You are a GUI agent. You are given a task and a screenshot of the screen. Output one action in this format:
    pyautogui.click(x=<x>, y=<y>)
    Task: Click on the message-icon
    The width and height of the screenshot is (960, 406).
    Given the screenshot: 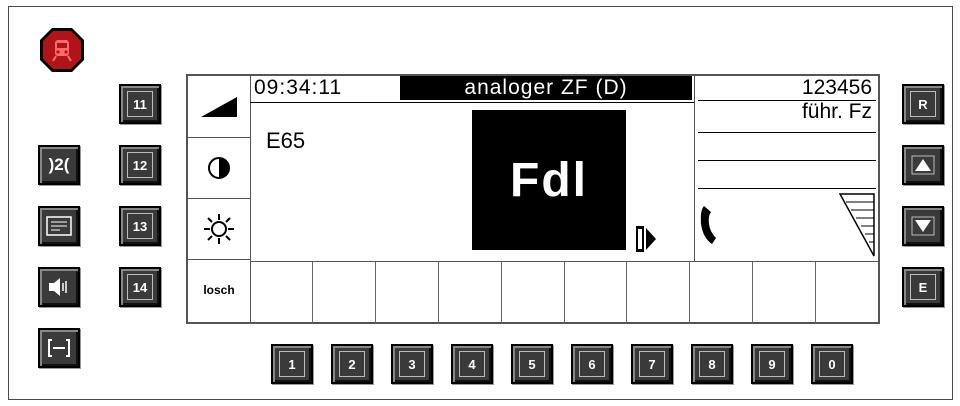 What is the action you would take?
    pyautogui.click(x=59, y=226)
    